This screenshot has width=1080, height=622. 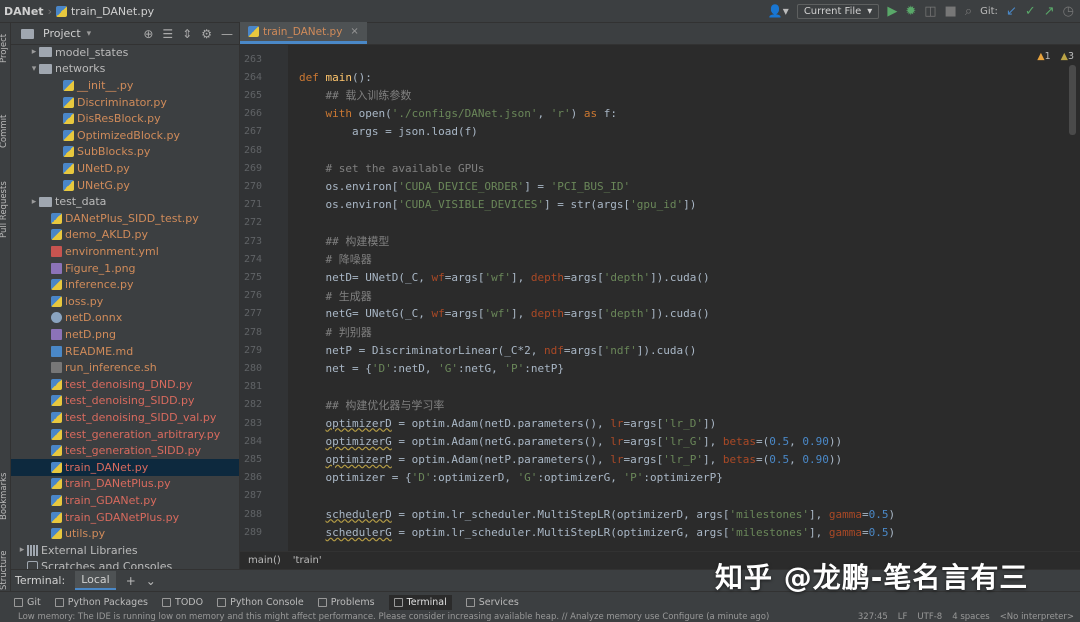 What do you see at coordinates (4, 570) in the screenshot?
I see `strip-structure: Structure` at bounding box center [4, 570].